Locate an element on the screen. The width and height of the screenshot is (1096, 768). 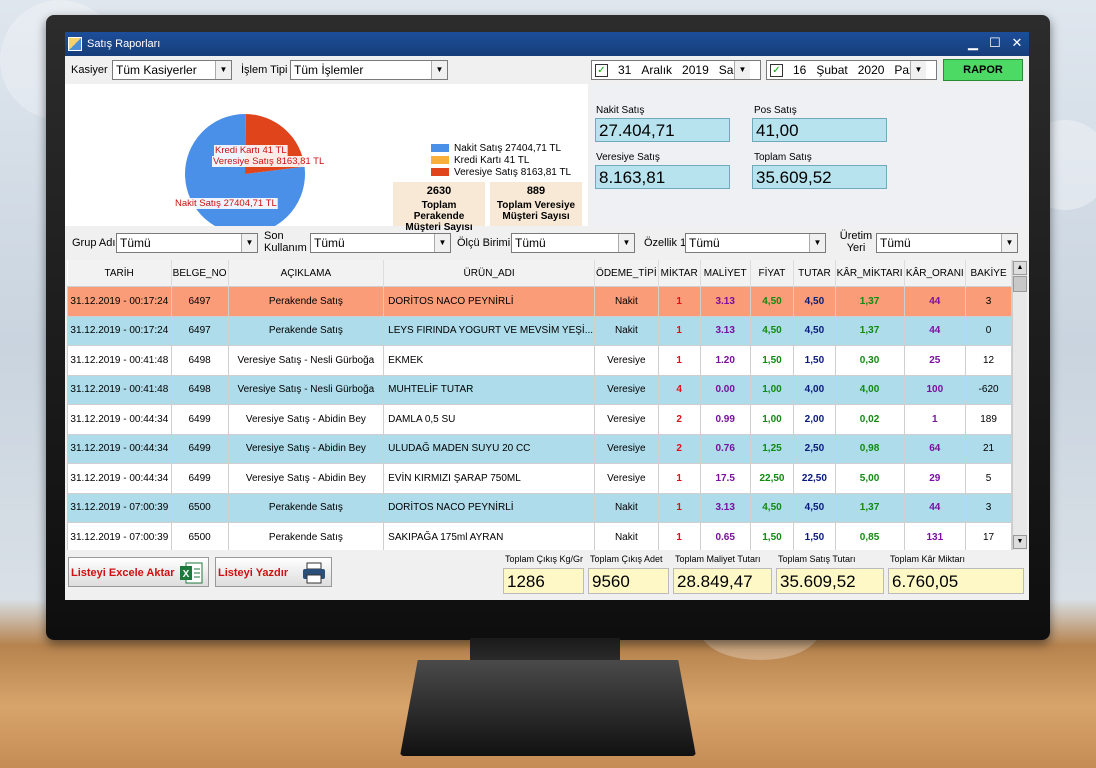
cell-urun: ULUDAĞ MADEN SUYU 20 CC is located at coordinates (489, 448).